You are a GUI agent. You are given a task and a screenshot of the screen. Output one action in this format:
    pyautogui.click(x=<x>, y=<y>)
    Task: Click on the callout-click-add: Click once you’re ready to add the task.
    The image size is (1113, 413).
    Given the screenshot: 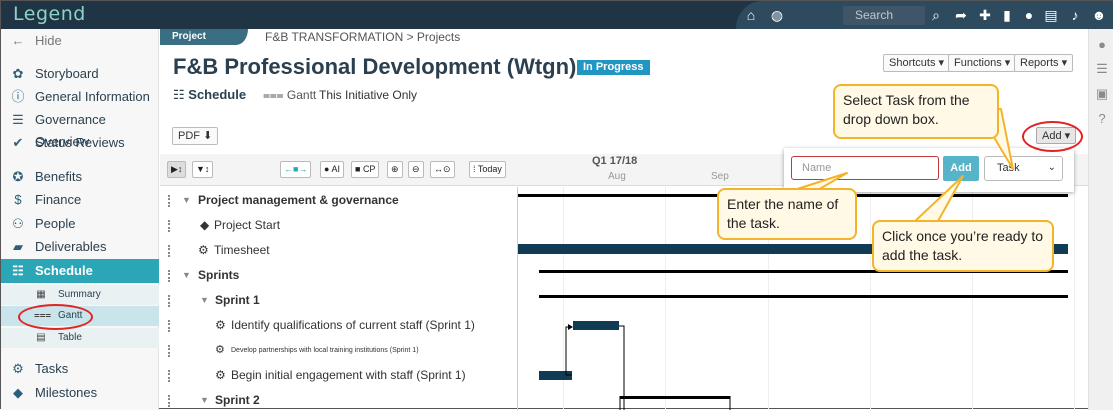 What is the action you would take?
    pyautogui.click(x=963, y=246)
    